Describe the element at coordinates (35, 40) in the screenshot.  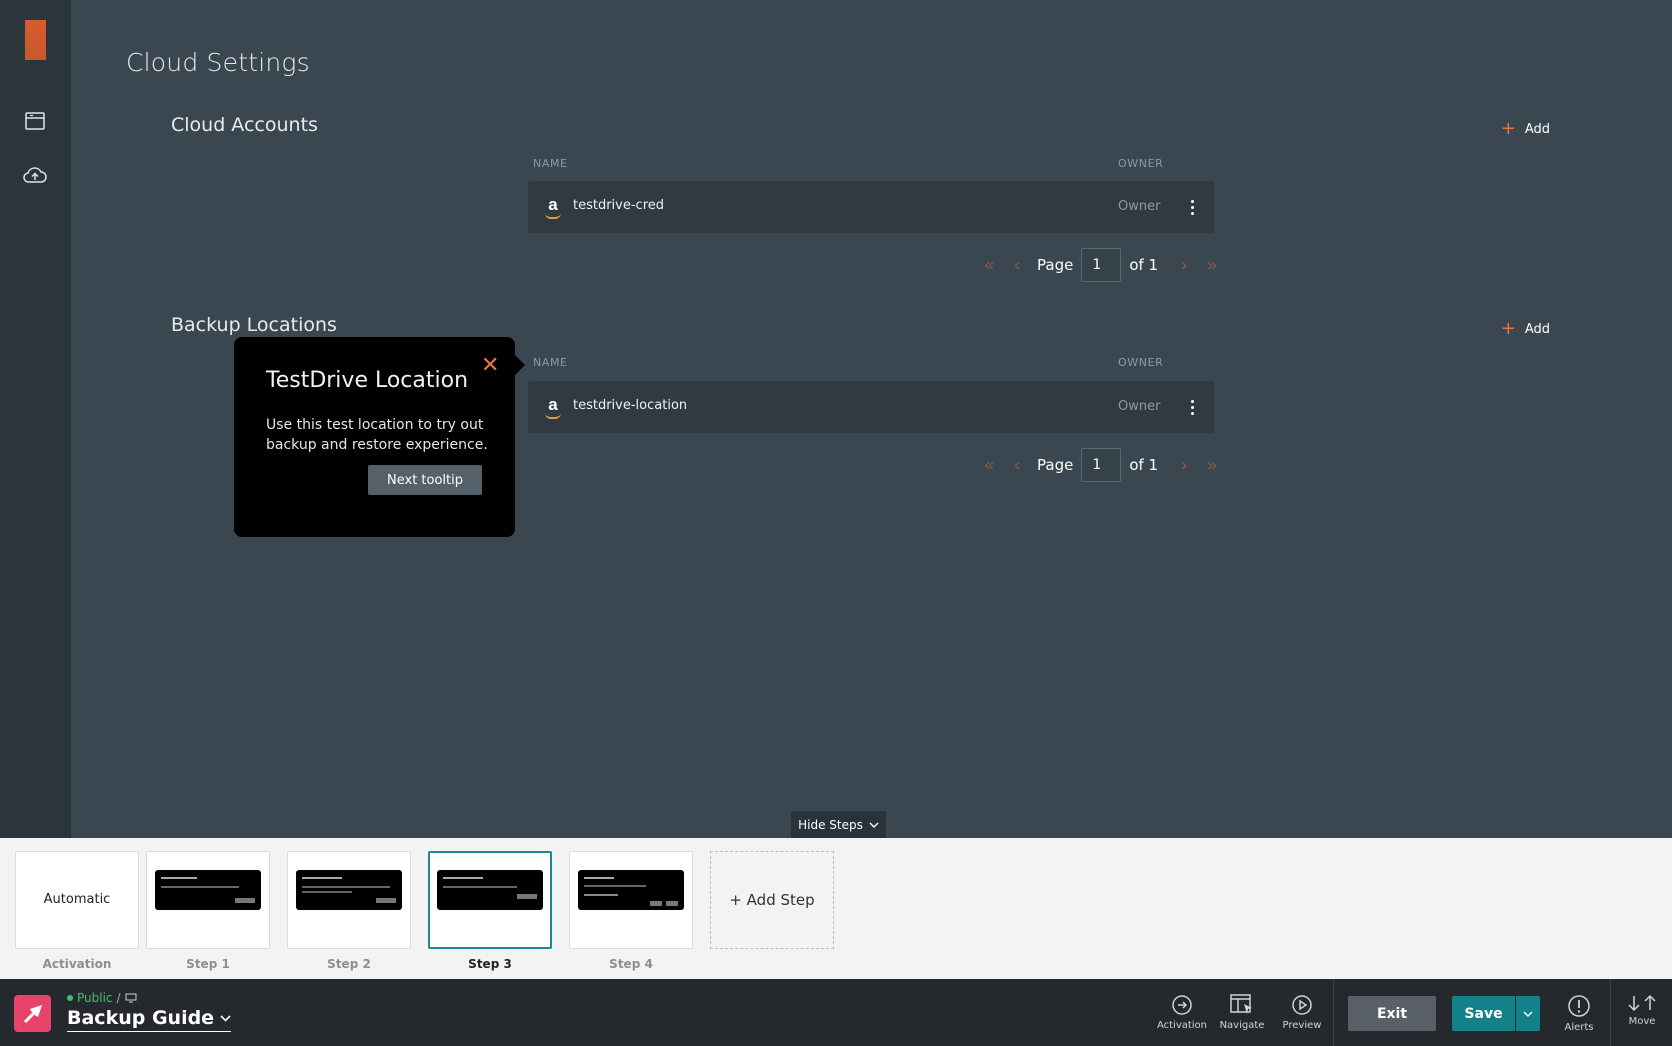
I see `app-logo` at that location.